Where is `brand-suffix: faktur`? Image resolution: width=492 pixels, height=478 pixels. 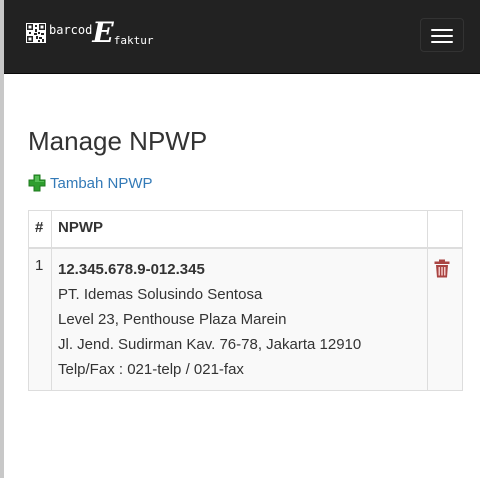
brand-suffix: faktur is located at coordinates (133, 40).